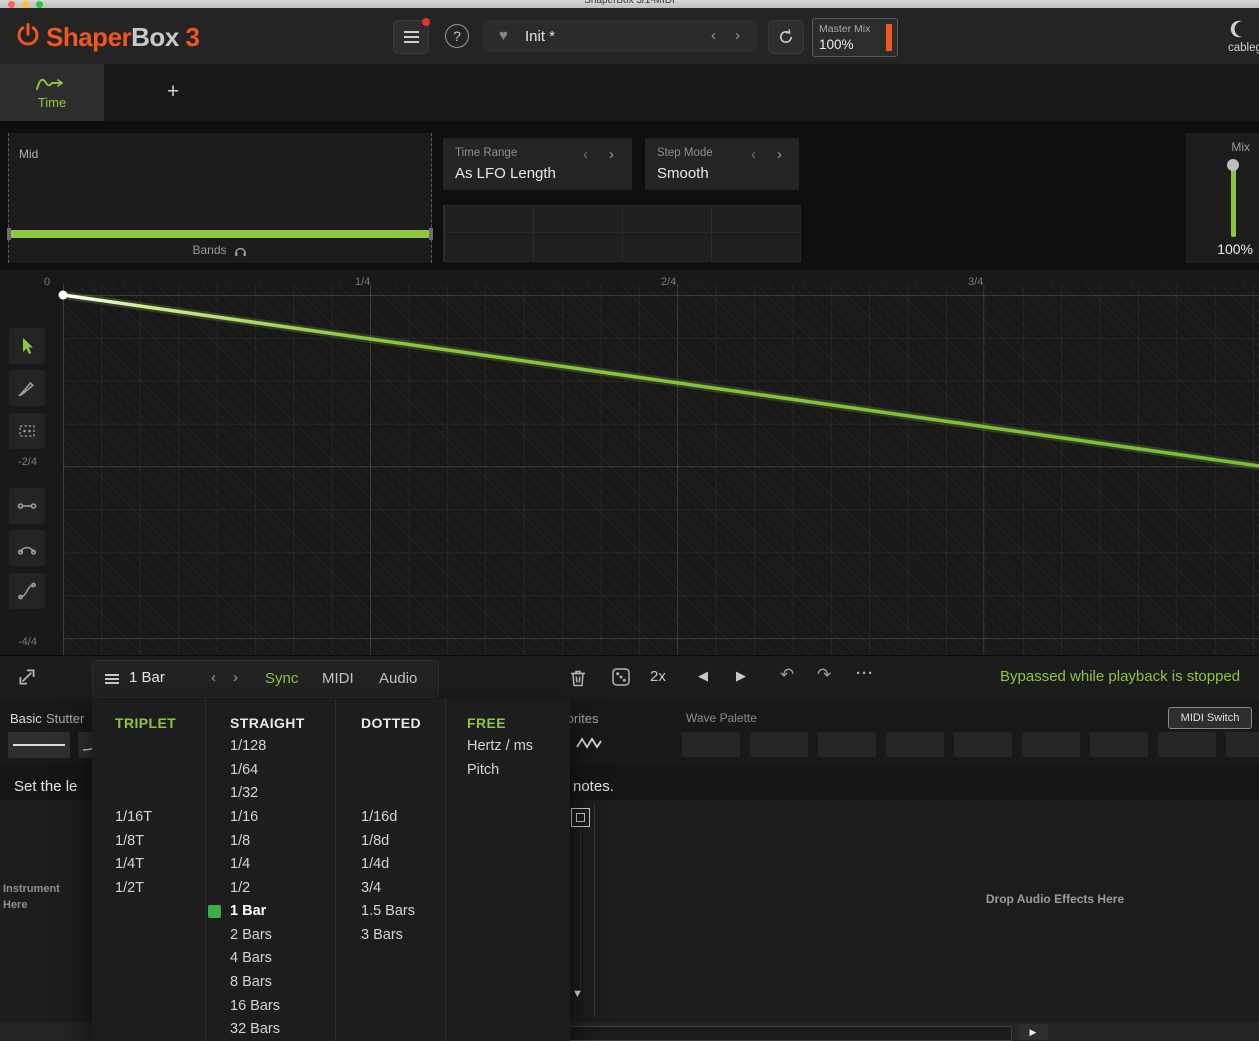 The height and width of the screenshot is (1041, 1259). Describe the element at coordinates (1233, 201) in the screenshot. I see `mix-slider-track` at that location.